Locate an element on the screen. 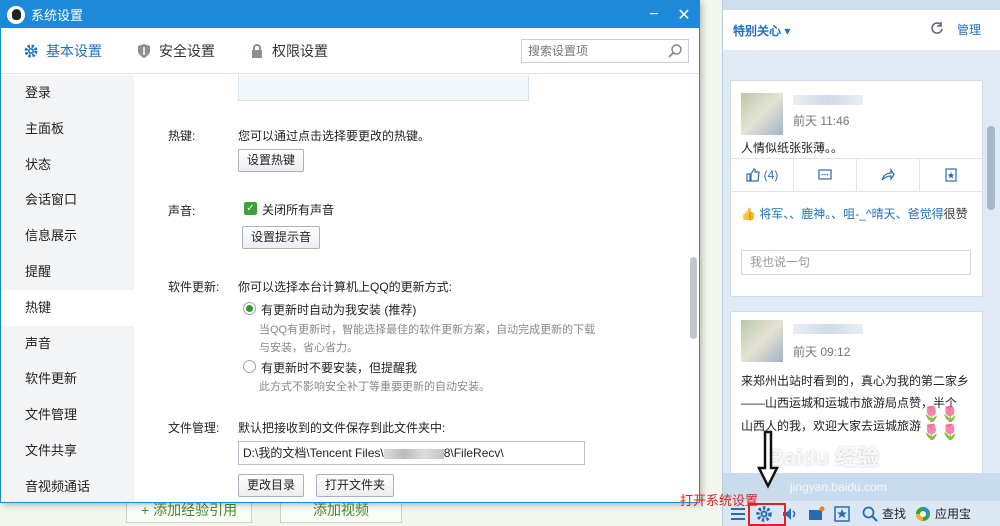  set-hotkey-button: 设置热键 is located at coordinates (271, 160).